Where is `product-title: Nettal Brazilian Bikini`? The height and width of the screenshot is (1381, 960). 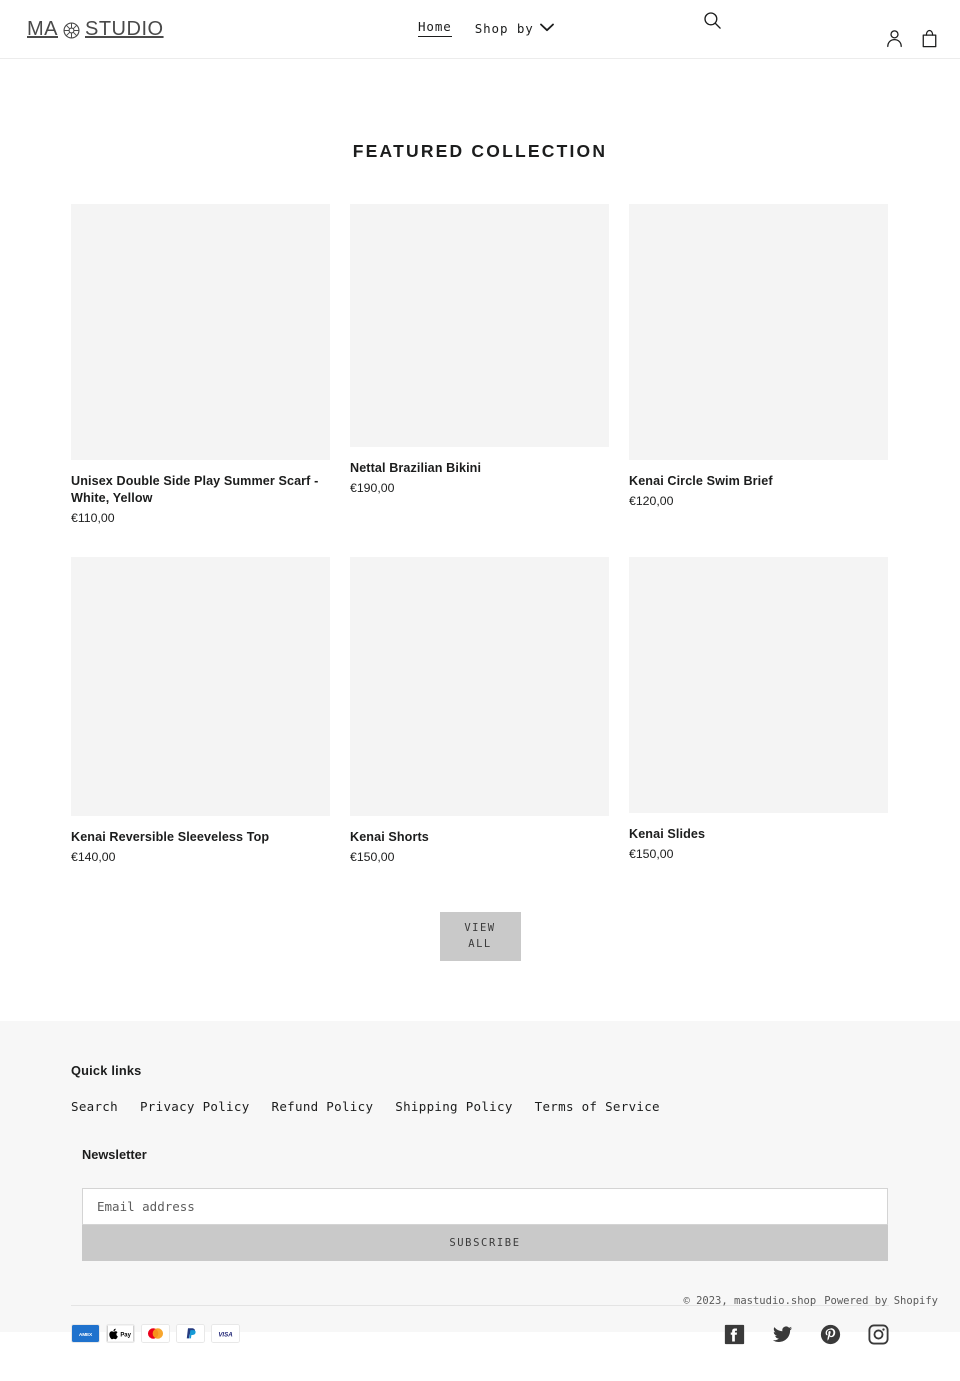
product-title: Nettal Brazilian Bikini is located at coordinates (416, 468).